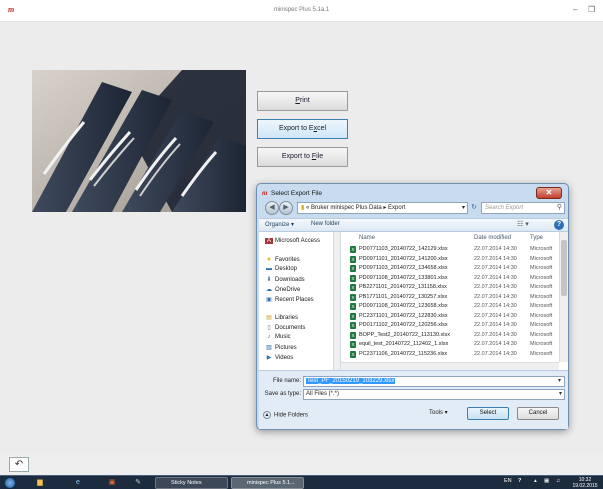 The height and width of the screenshot is (489, 603). What do you see at coordinates (281, 269) in the screenshot?
I see `nav-desktop: ▬ Desktop` at bounding box center [281, 269].